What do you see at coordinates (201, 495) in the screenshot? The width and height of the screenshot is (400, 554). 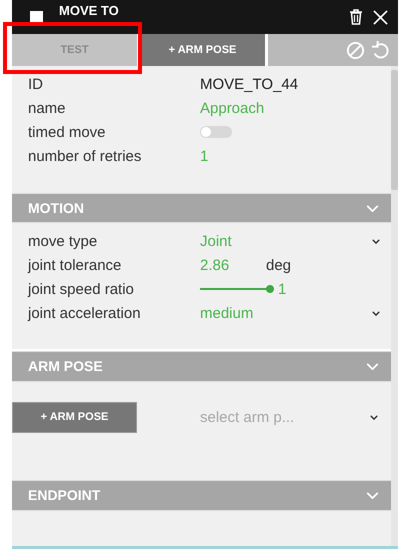 I see `section-header: ENDPOINT` at bounding box center [201, 495].